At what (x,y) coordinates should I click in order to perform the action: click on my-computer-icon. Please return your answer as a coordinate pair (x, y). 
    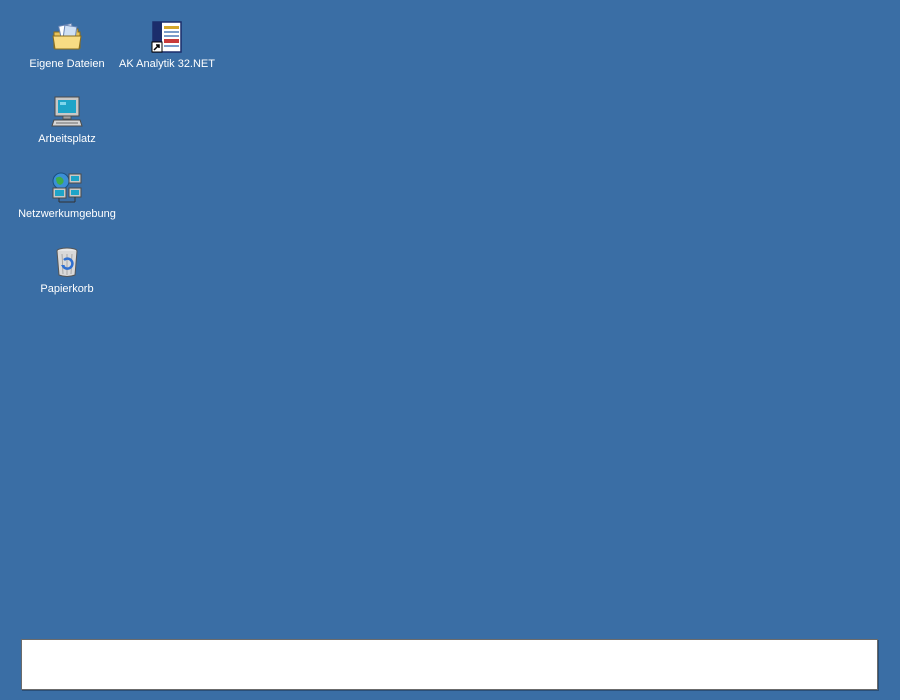
    Looking at the image, I should click on (67, 111).